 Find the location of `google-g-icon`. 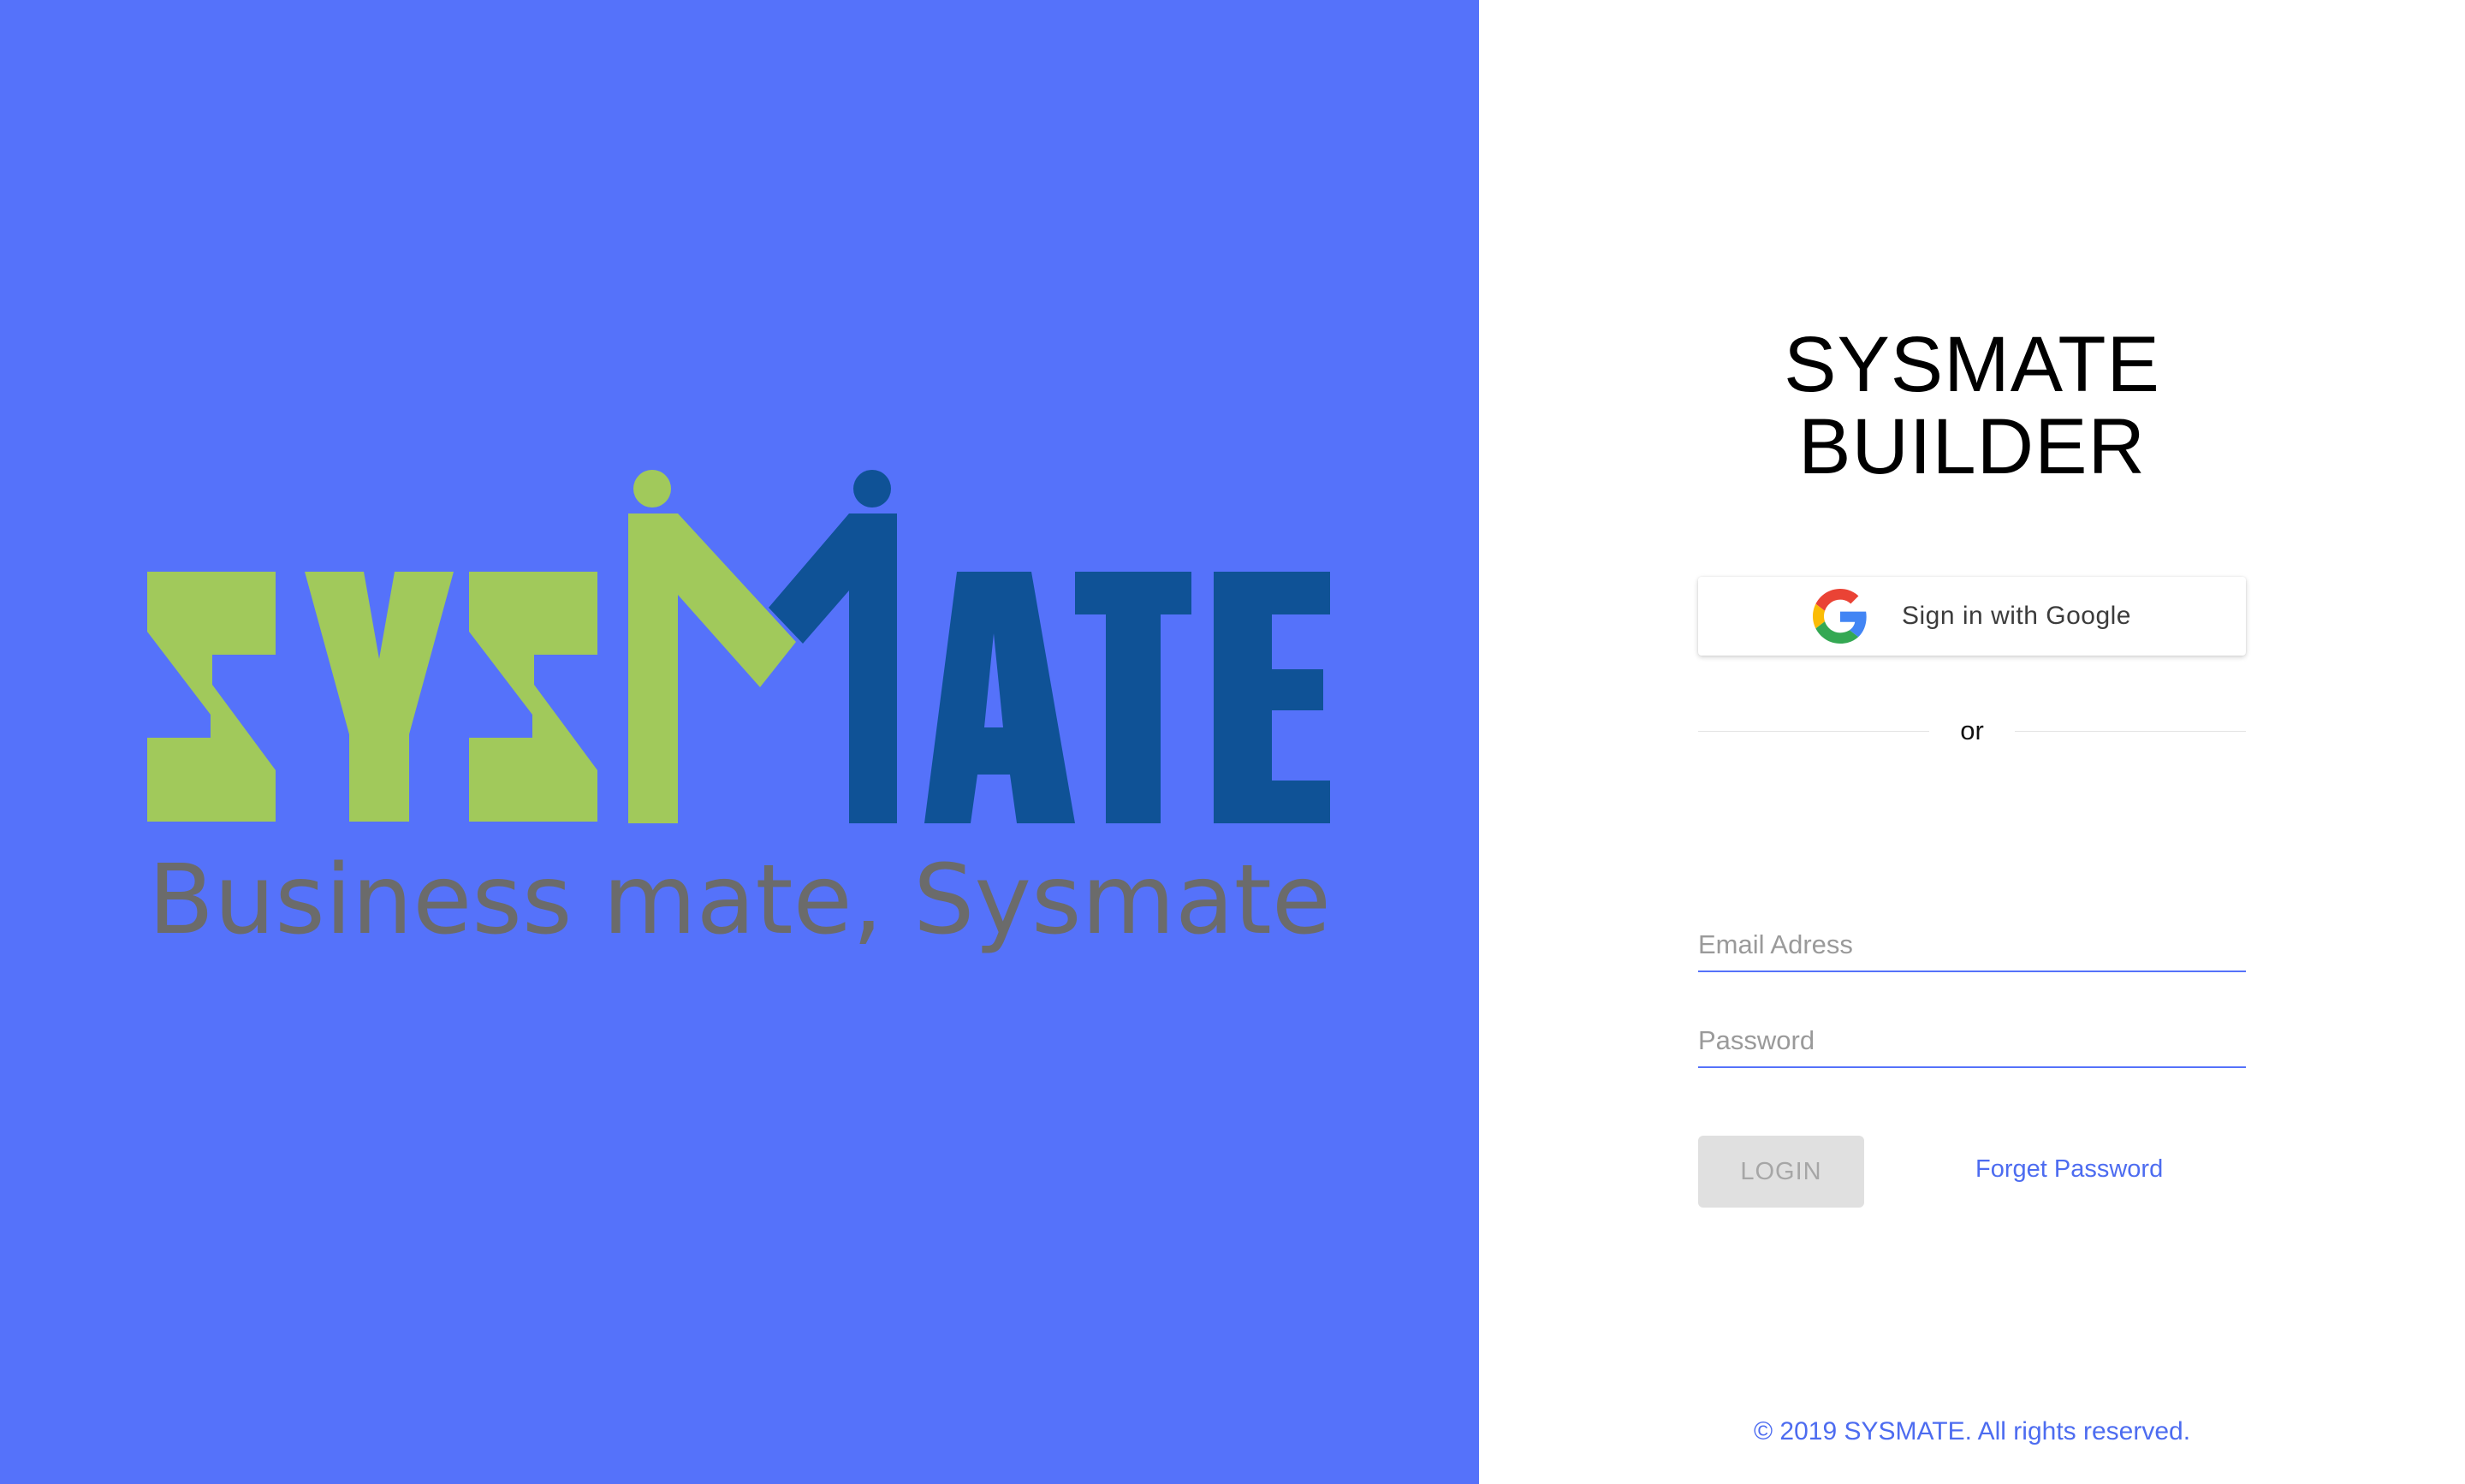

google-g-icon is located at coordinates (1840, 616).